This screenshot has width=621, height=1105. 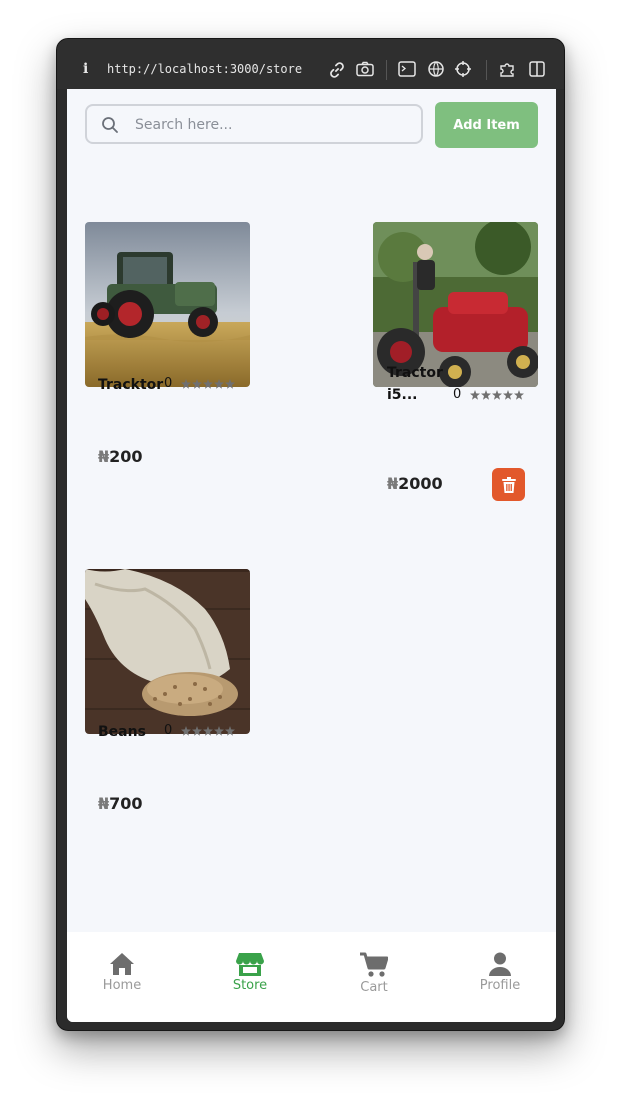 What do you see at coordinates (374, 987) in the screenshot?
I see `nav-cart-label: Cart` at bounding box center [374, 987].